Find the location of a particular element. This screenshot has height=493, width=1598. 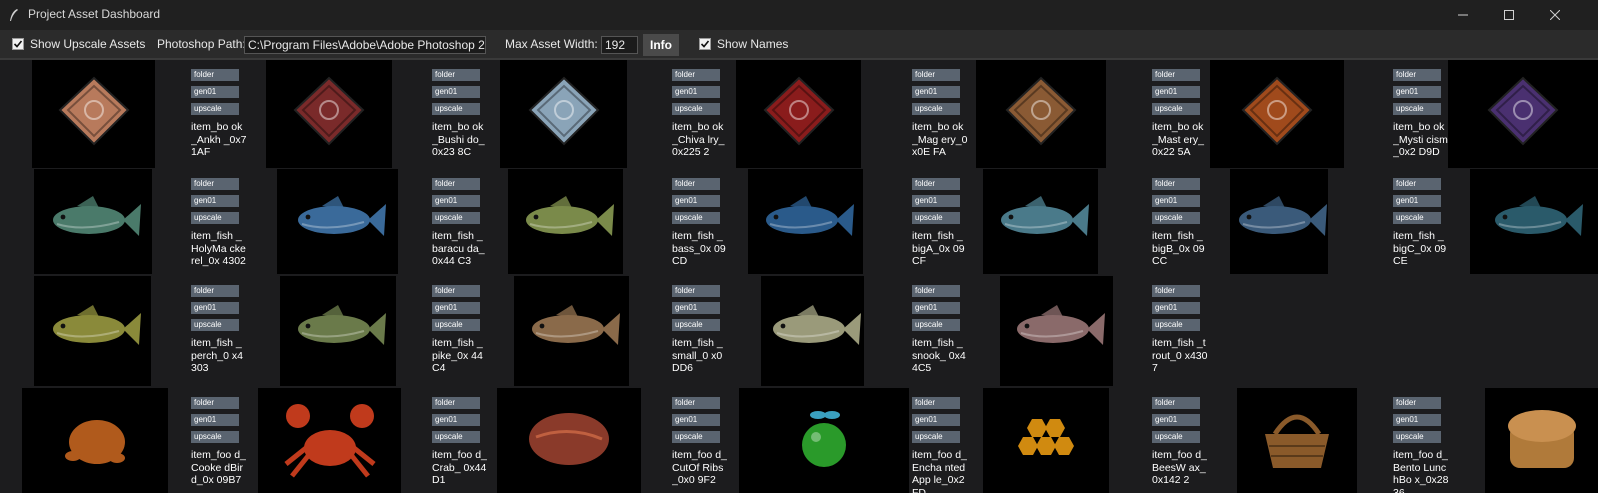

show-names-checkbox is located at coordinates (705, 44).